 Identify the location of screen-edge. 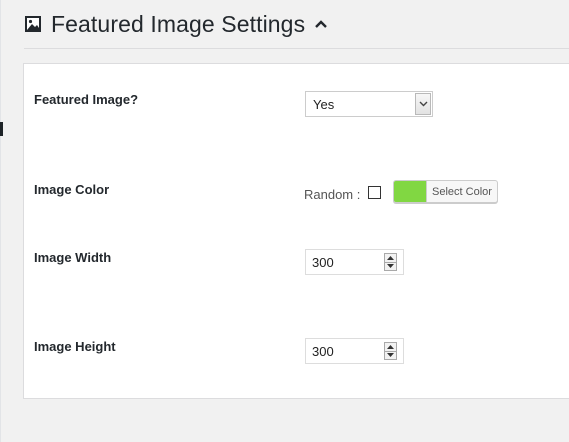
(0, 221).